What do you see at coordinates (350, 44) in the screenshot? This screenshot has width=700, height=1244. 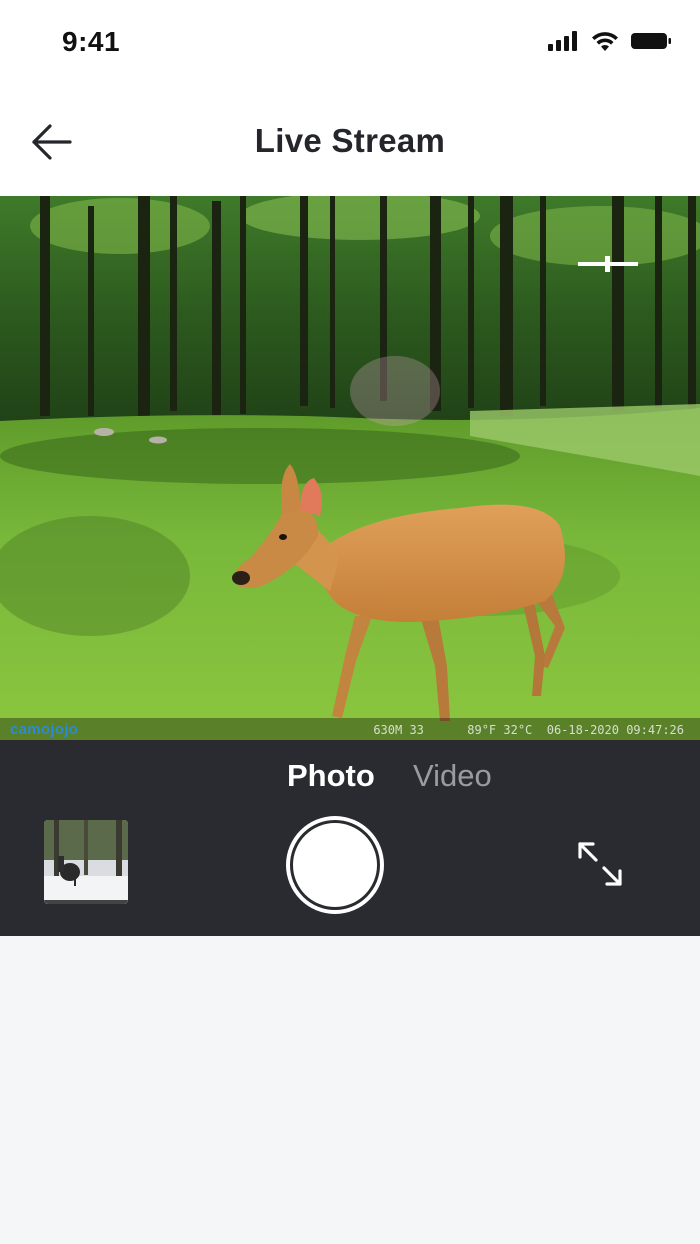 I see `status-bar: 9:41` at bounding box center [350, 44].